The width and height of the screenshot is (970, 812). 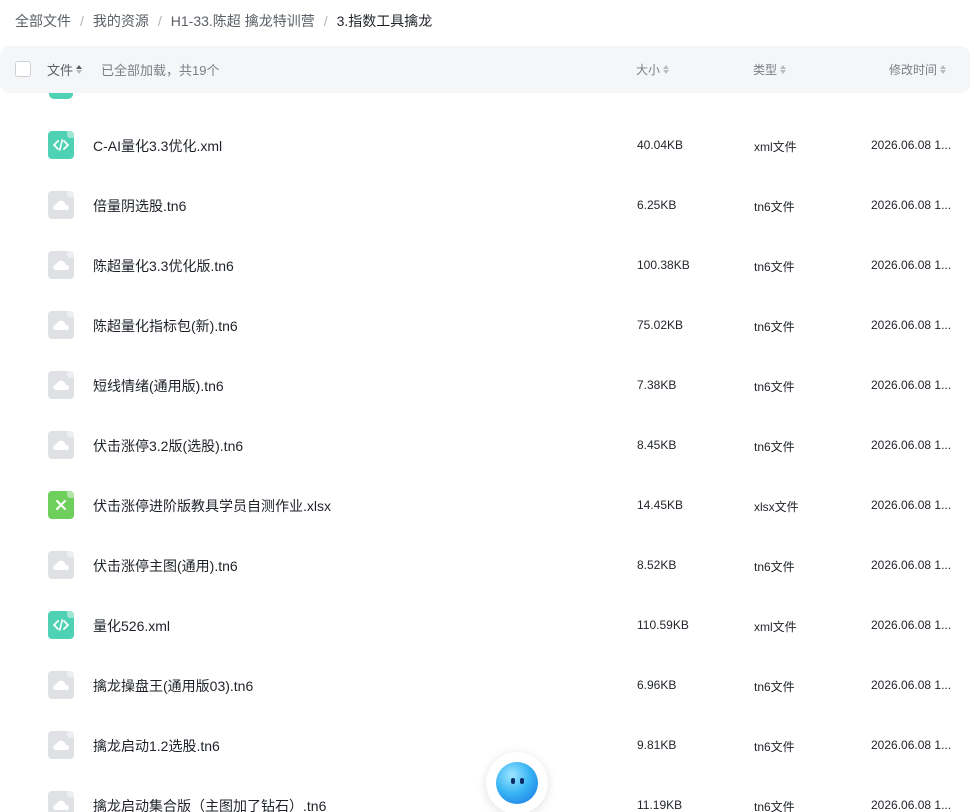 What do you see at coordinates (165, 326) in the screenshot?
I see `file-name: 陈超量化指标包(新).tn6` at bounding box center [165, 326].